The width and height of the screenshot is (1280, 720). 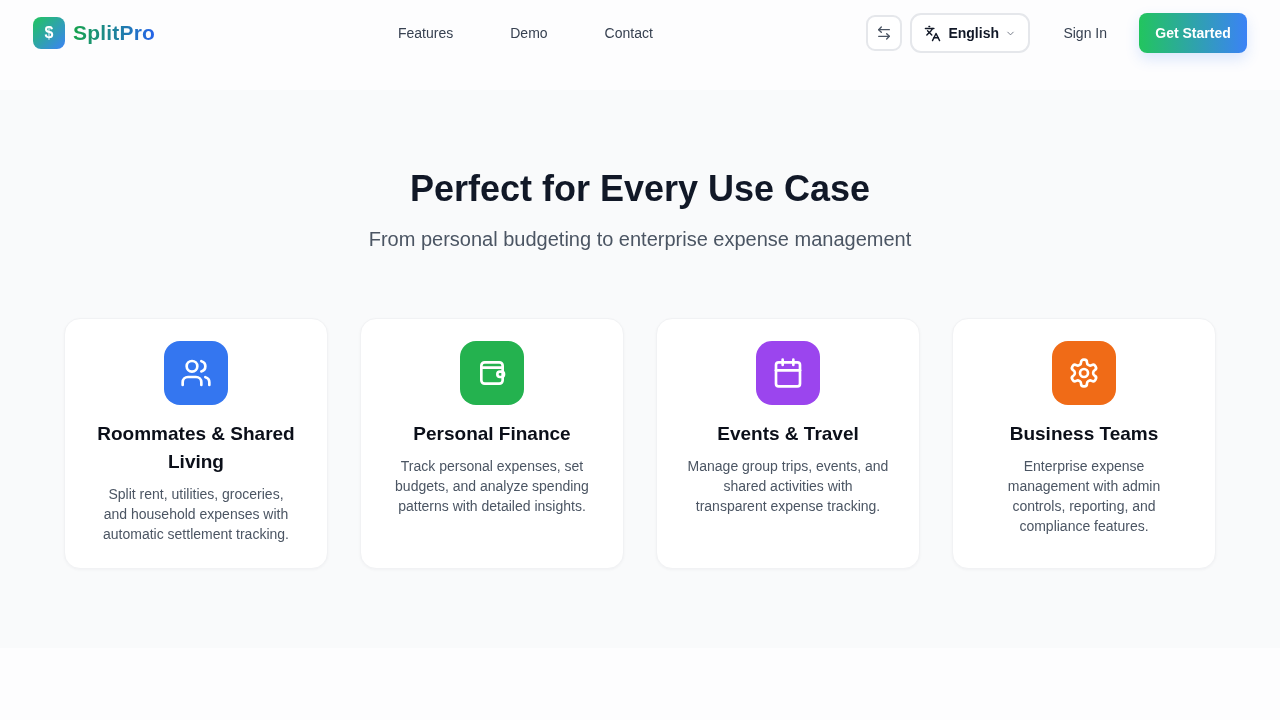 I want to click on card-description: Split rent, utilities, groceries, and household expenses with automatic settlement tracking., so click(x=196, y=514).